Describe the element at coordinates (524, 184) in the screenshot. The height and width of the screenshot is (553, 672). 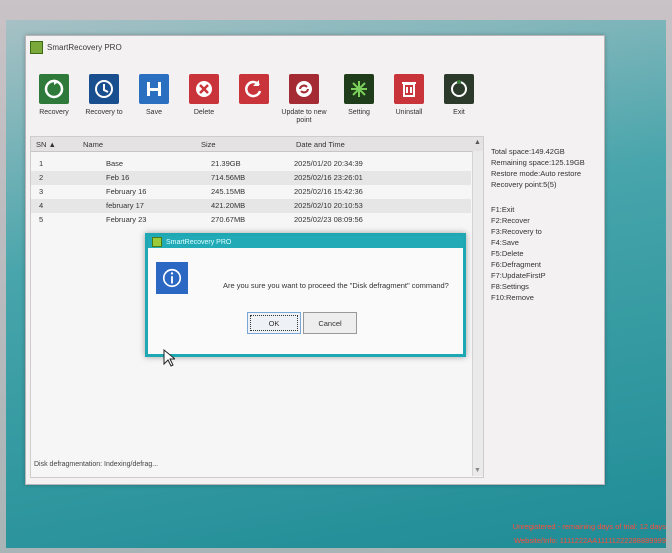
I see `recovery-point-count: Recovery point:5(5)` at that location.